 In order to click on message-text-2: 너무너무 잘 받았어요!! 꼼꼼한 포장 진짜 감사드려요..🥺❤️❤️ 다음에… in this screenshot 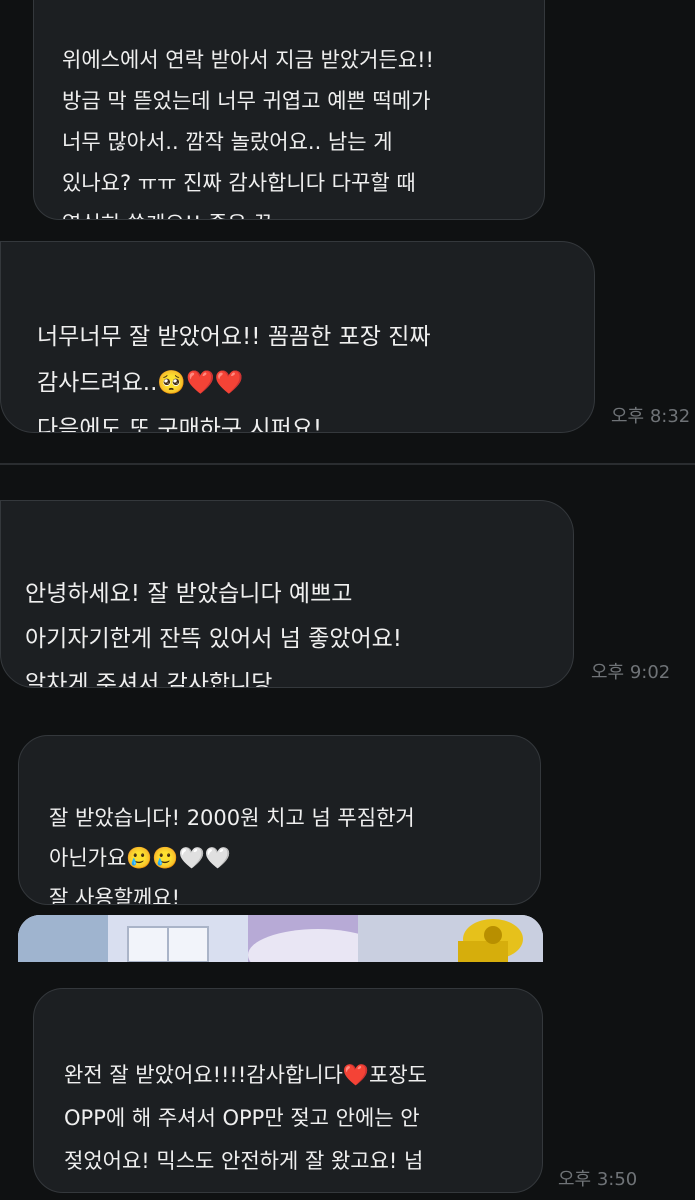, I will do `click(234, 378)`.